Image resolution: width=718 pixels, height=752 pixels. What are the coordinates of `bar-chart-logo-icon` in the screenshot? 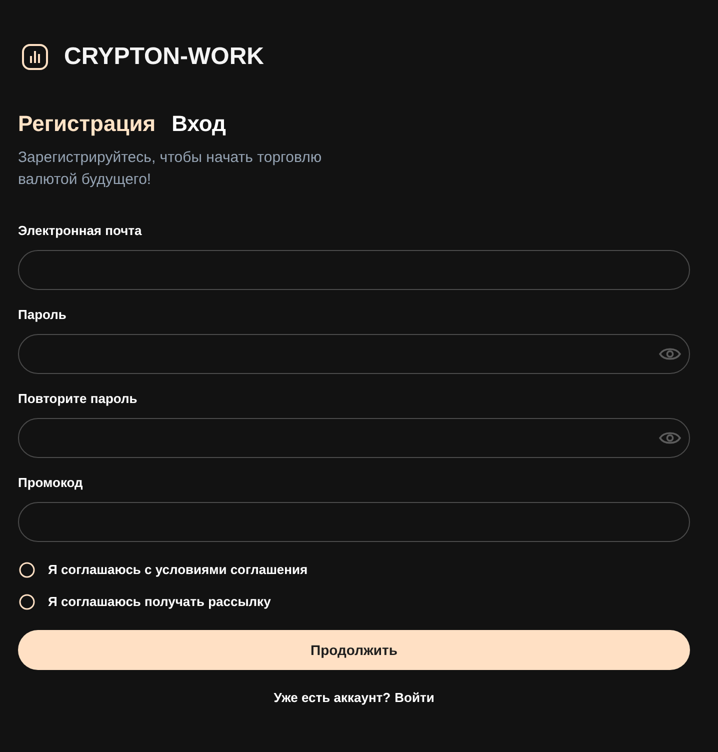 It's located at (35, 57).